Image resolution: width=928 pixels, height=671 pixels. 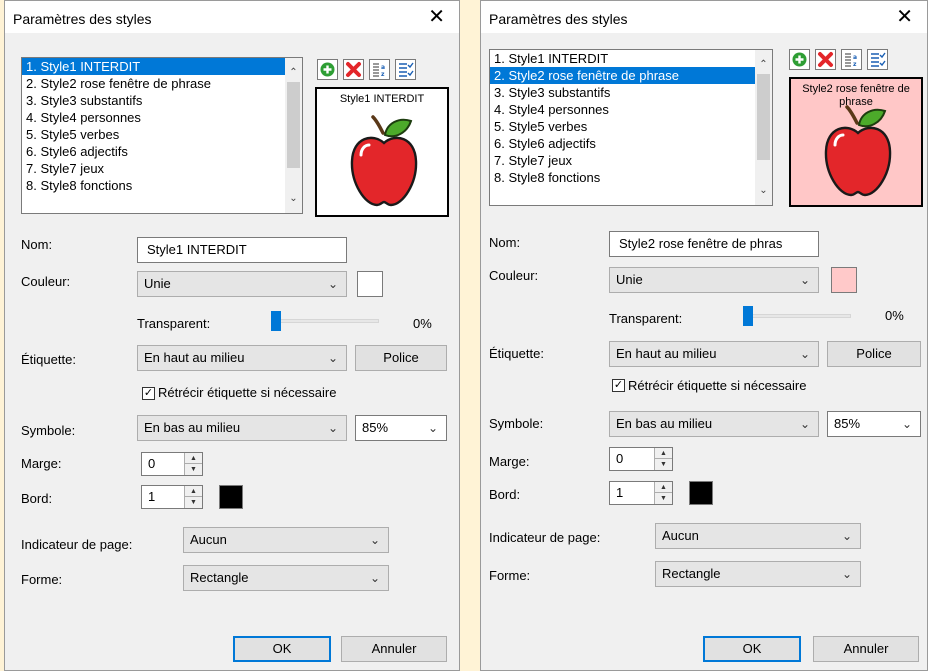 I want to click on couleur-value: Unie, so click(x=629, y=279).